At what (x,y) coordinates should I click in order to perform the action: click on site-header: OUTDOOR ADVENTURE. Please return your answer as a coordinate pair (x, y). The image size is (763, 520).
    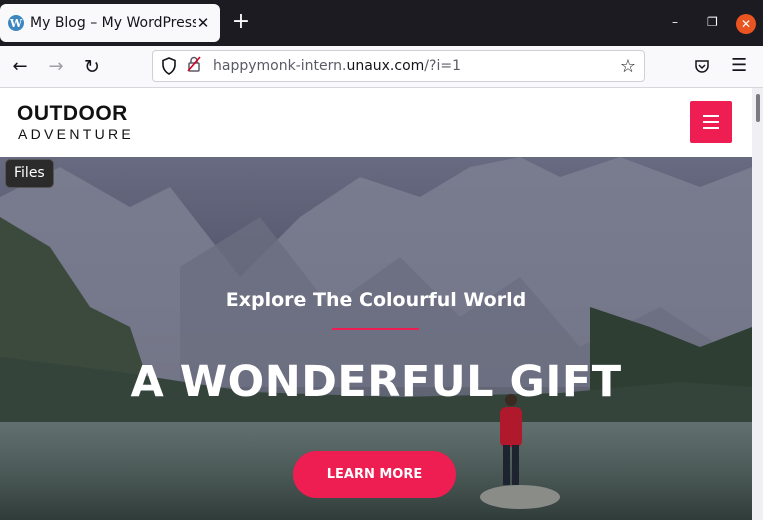
    Looking at the image, I should click on (376, 122).